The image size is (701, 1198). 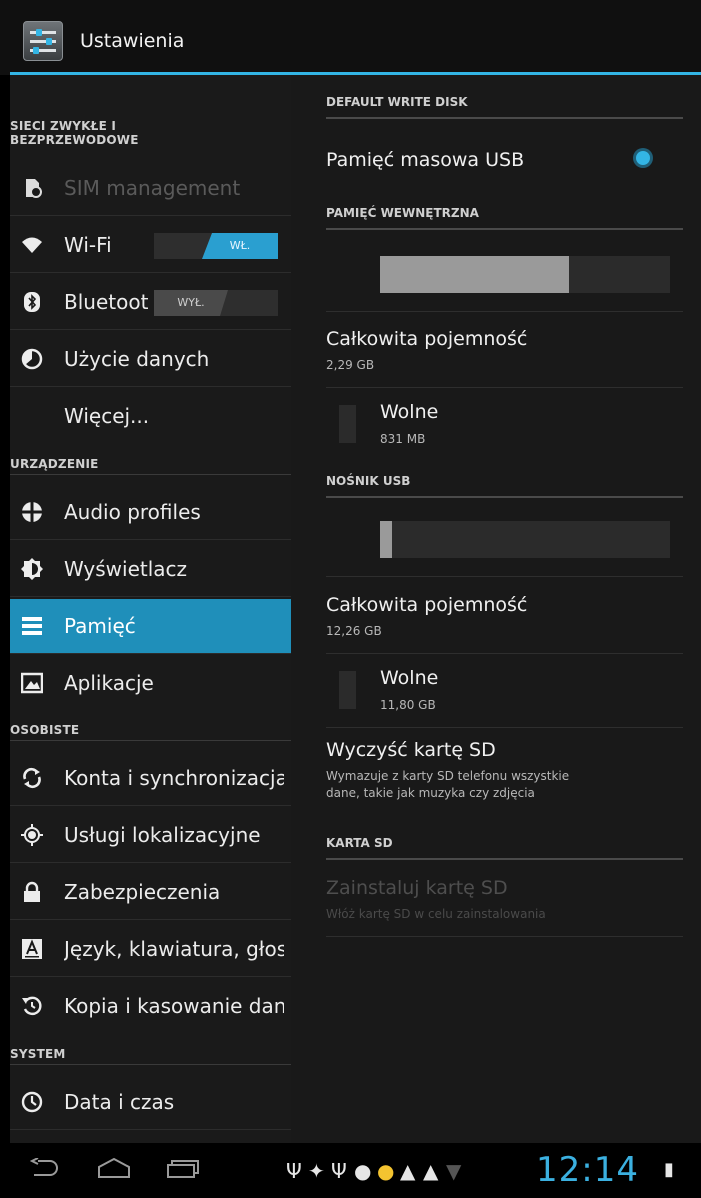 I want to click on sidebar-item-data-usage: Użycie danych, so click(x=150, y=359).